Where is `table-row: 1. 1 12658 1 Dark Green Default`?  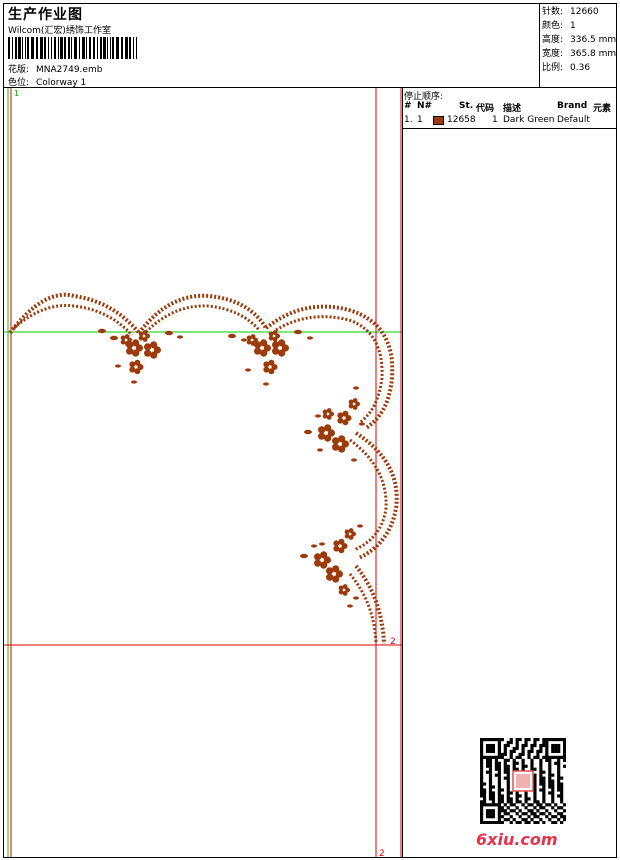 table-row: 1. 1 12658 1 Dark Green Default is located at coordinates (510, 121).